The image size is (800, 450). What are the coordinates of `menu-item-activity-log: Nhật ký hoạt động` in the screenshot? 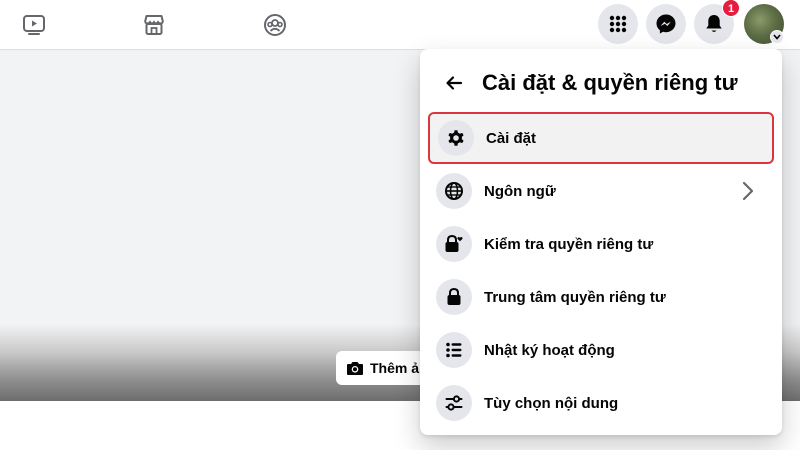 It's located at (601, 350).